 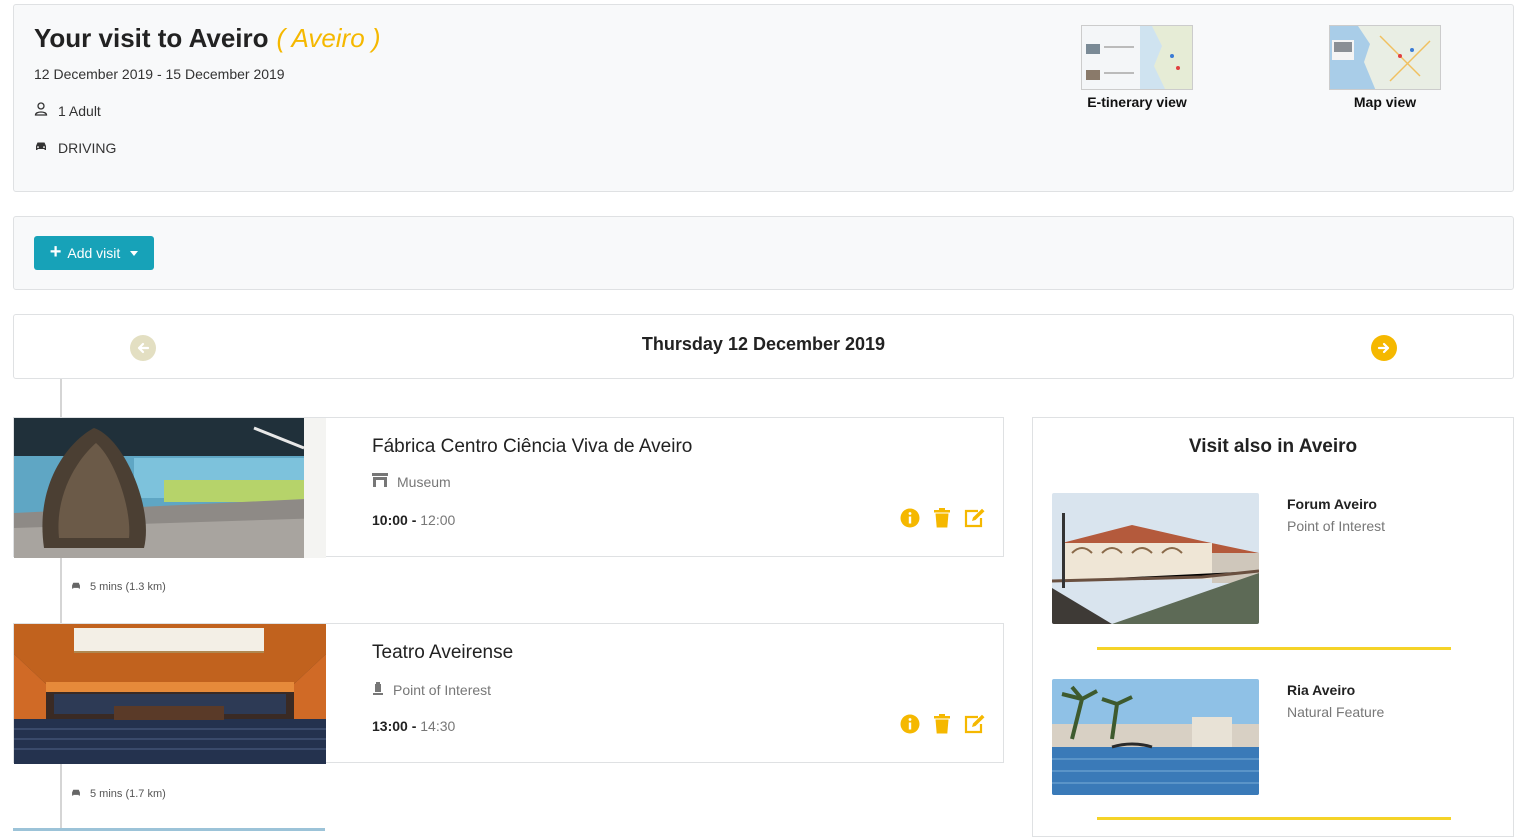 I want to click on day-navigator: Thursday 12 December 2019, so click(x=763, y=346).